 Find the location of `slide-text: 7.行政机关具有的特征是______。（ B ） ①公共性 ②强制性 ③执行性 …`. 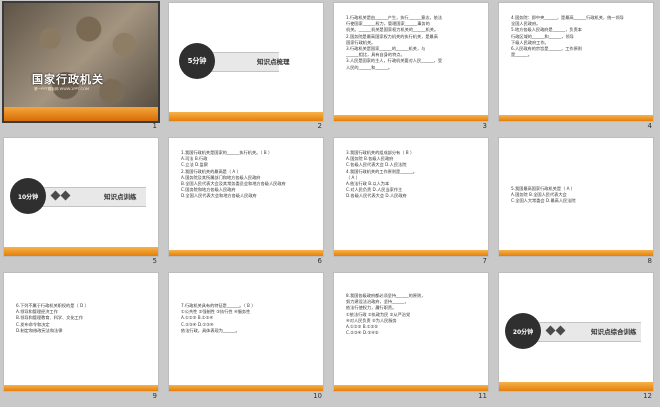

slide-text: 7.行政机关具有的特征是______。（ B ） ①公共性 ②强制性 ③执行性 … is located at coordinates (248, 318).